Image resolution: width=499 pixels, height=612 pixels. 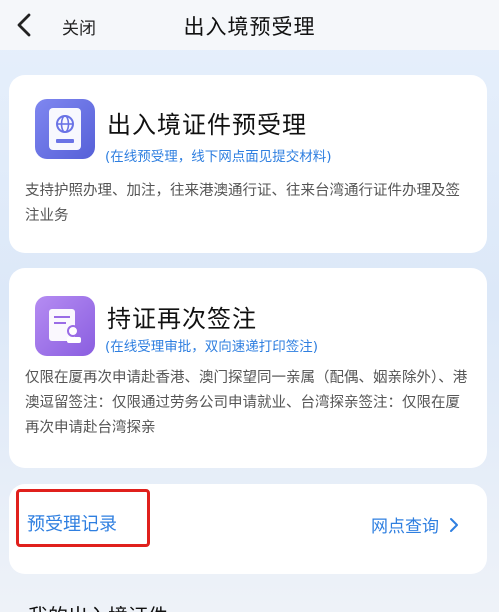 I want to click on certificate-renew-icon, so click(x=65, y=326).